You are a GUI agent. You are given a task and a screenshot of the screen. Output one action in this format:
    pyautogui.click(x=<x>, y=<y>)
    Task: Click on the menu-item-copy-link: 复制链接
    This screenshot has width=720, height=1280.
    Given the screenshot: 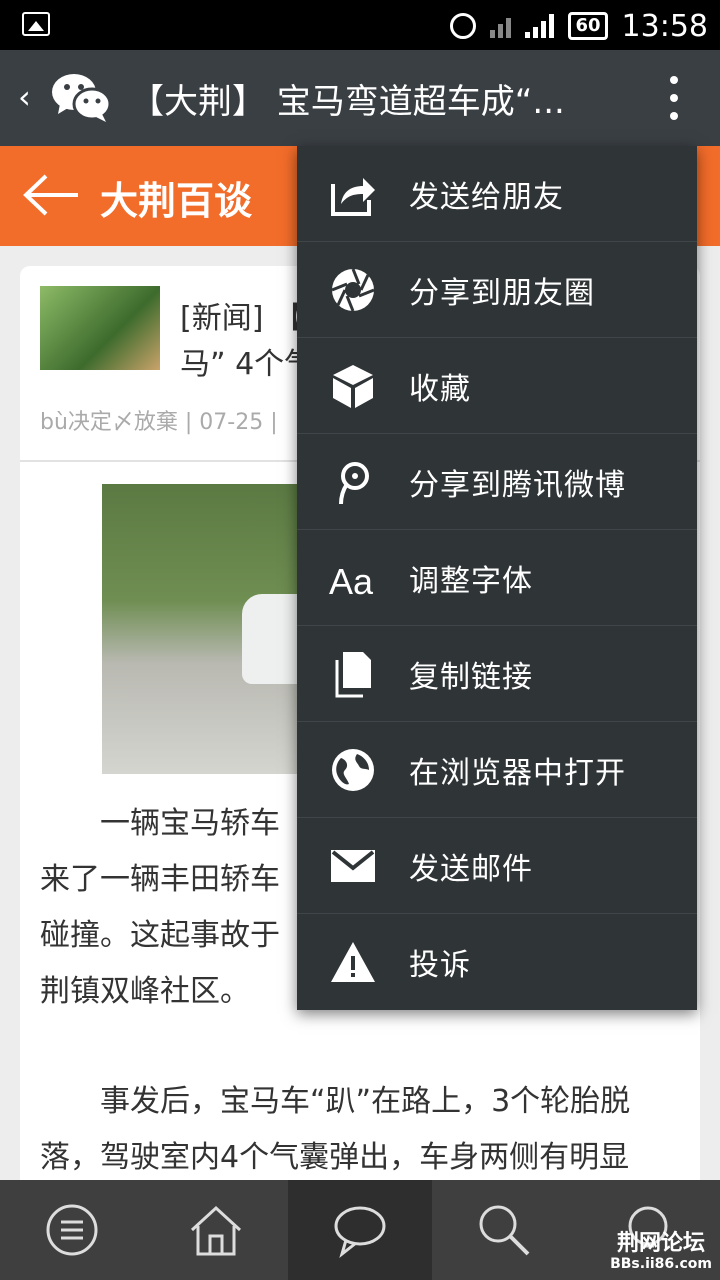 What is the action you would take?
    pyautogui.click(x=497, y=674)
    